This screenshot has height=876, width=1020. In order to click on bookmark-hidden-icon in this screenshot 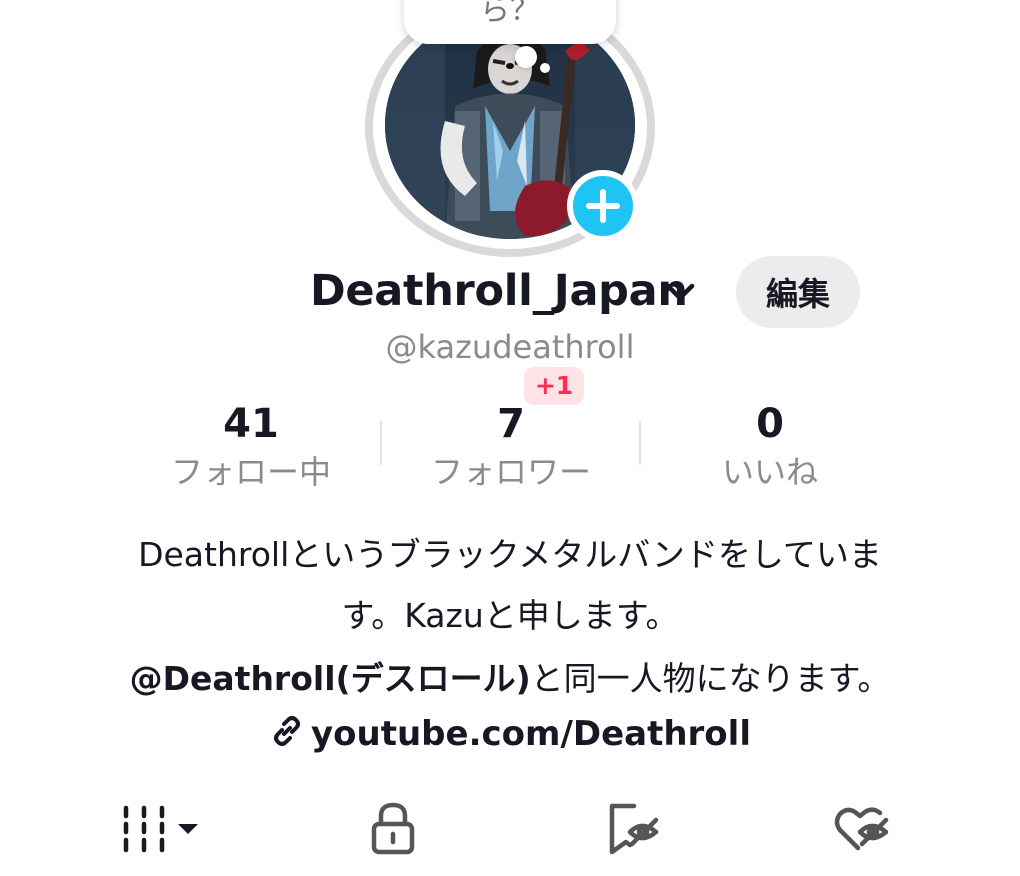, I will do `click(634, 829)`.